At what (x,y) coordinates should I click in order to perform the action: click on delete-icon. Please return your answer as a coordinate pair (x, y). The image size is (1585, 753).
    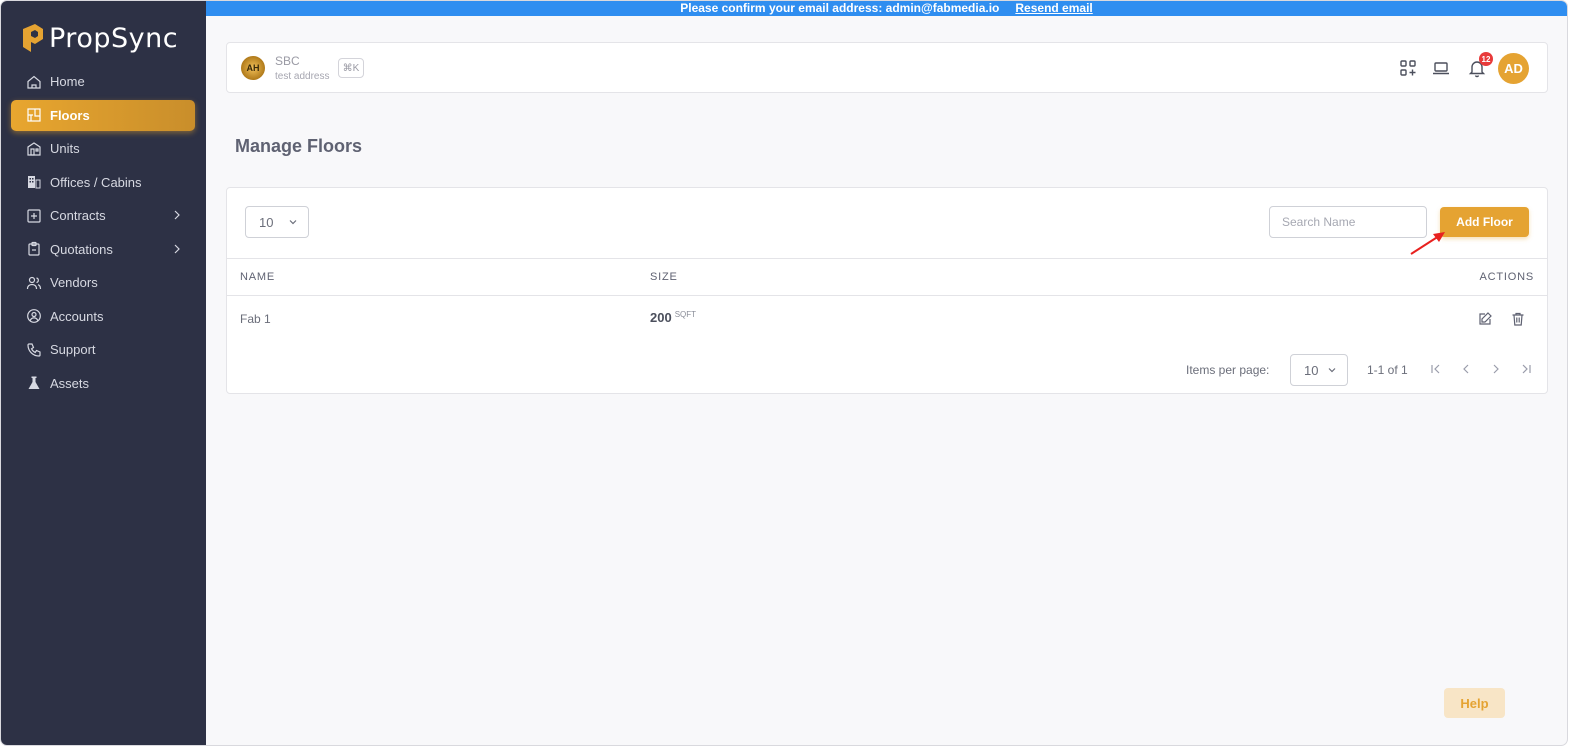
    Looking at the image, I should click on (1518, 319).